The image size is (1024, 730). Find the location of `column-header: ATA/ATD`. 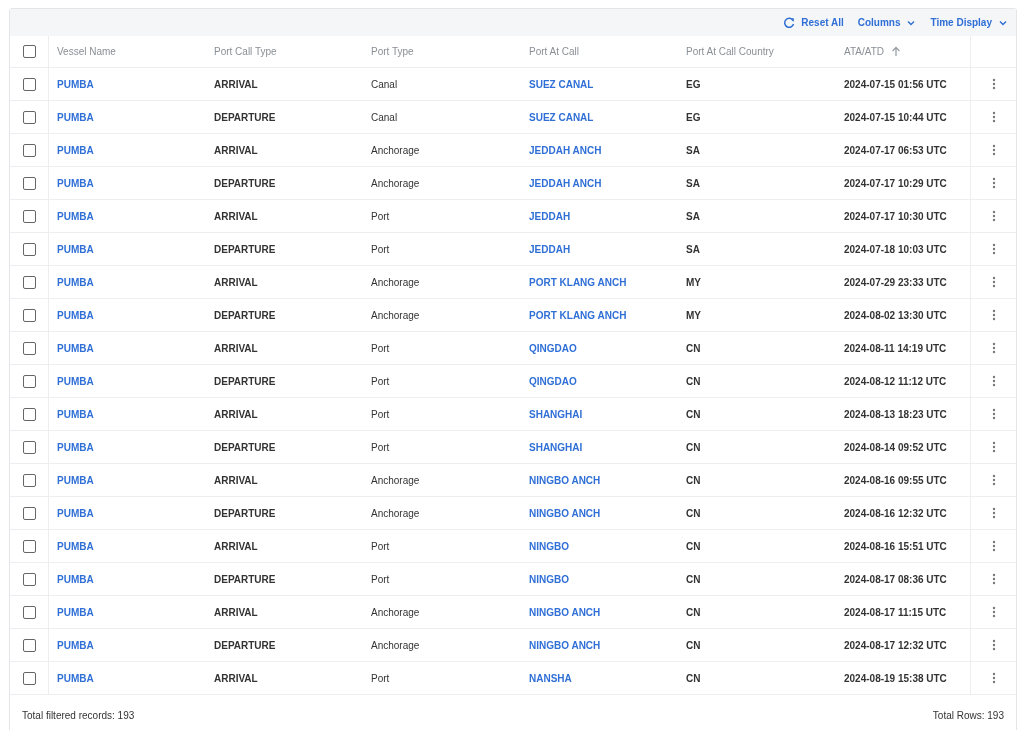

column-header: ATA/ATD is located at coordinates (864, 51).